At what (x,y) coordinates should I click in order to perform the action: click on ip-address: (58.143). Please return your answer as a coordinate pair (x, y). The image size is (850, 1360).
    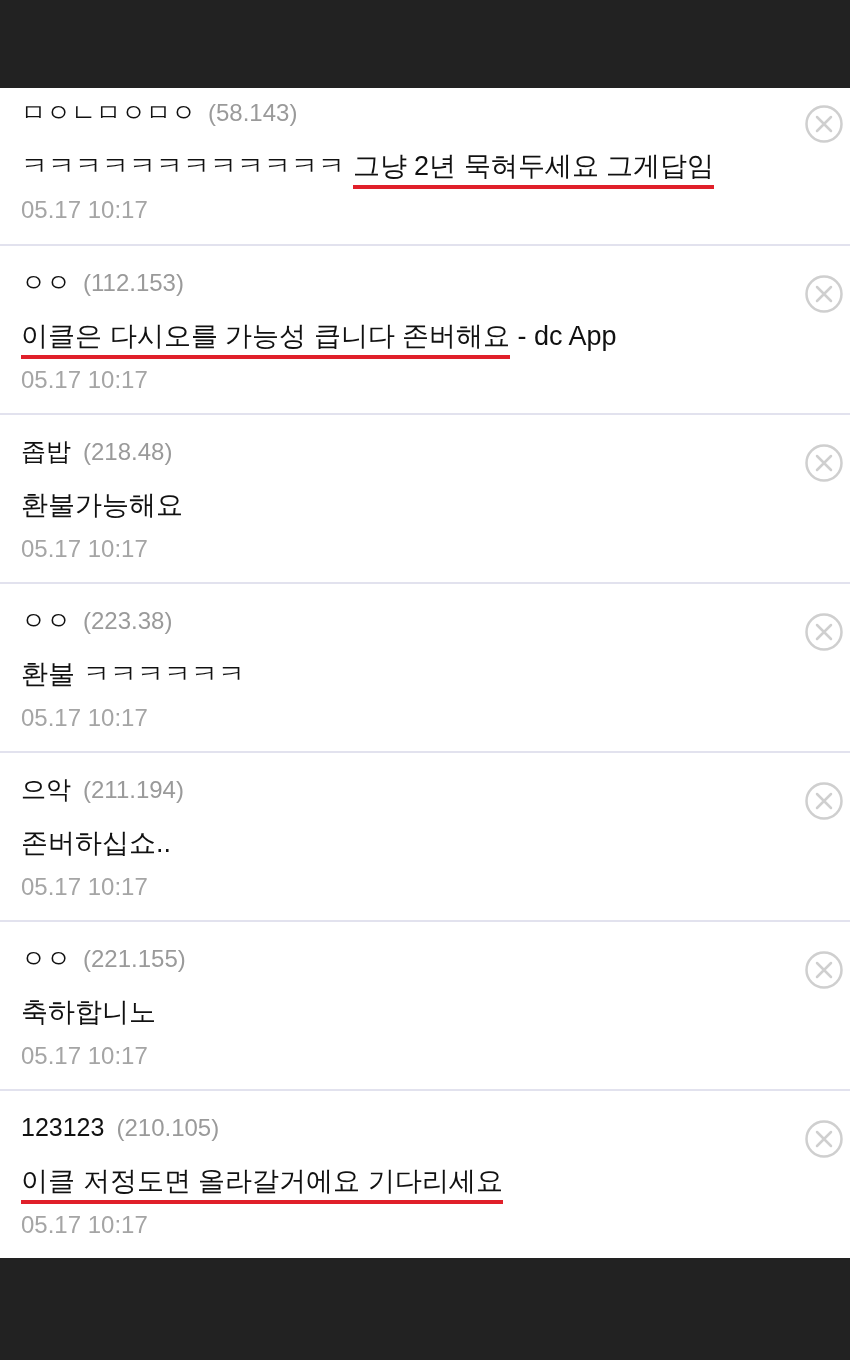
    Looking at the image, I should click on (253, 113).